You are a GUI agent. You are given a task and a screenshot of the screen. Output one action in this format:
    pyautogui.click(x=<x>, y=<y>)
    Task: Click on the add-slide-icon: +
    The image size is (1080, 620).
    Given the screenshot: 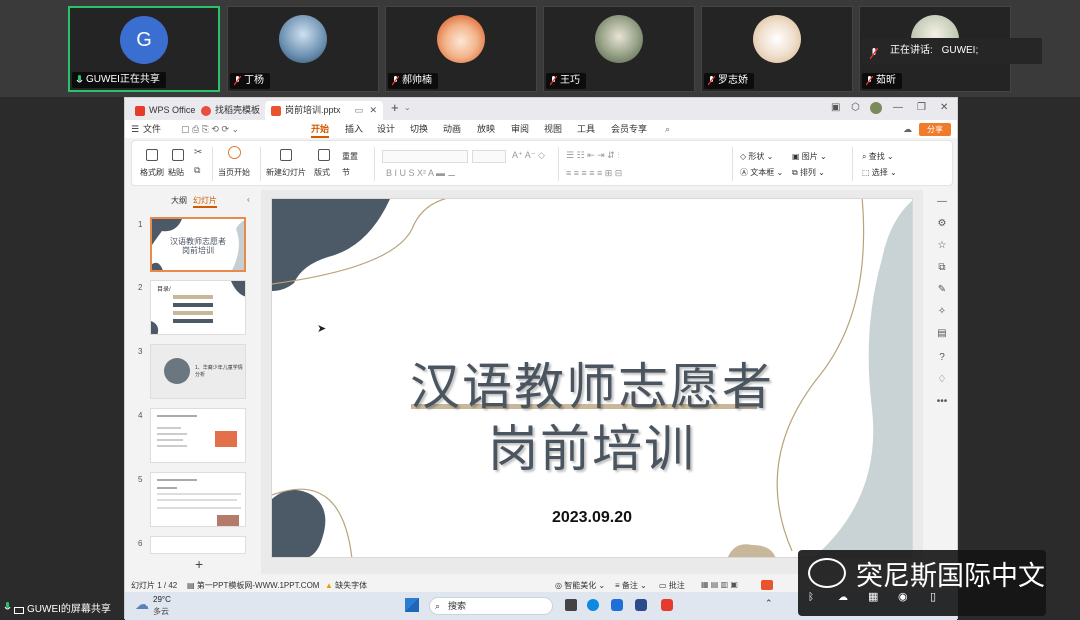 What is the action you would take?
    pyautogui.click(x=199, y=564)
    